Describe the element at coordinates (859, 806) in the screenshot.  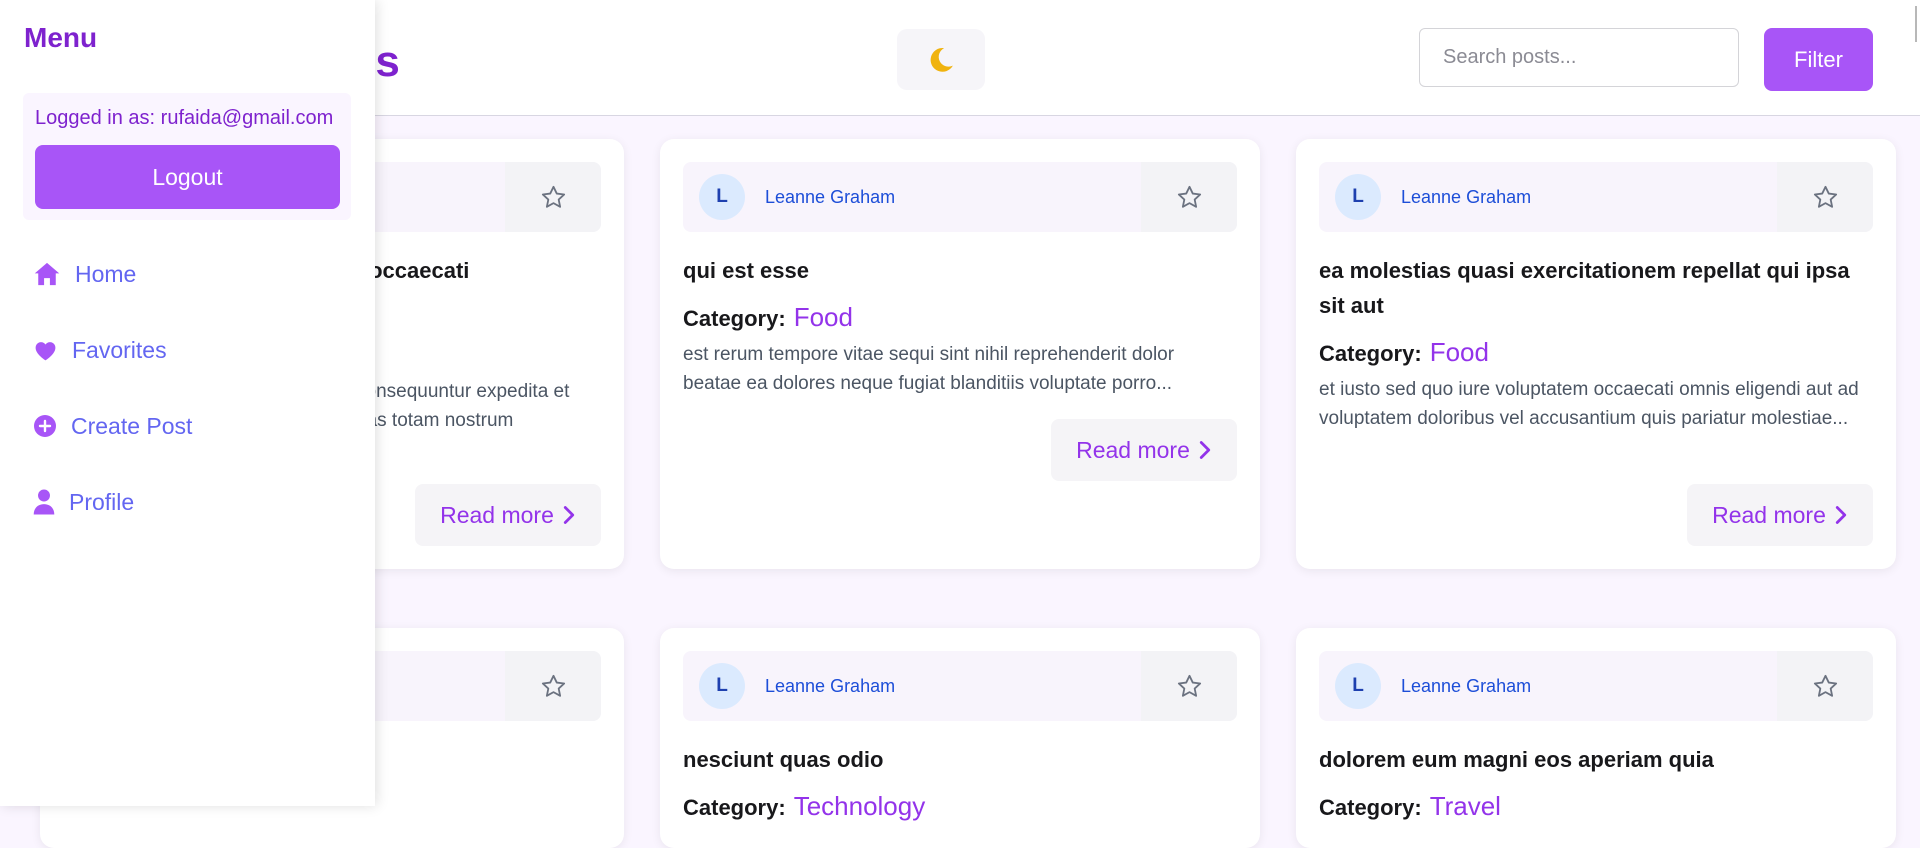
I see `category-value: Technology` at that location.